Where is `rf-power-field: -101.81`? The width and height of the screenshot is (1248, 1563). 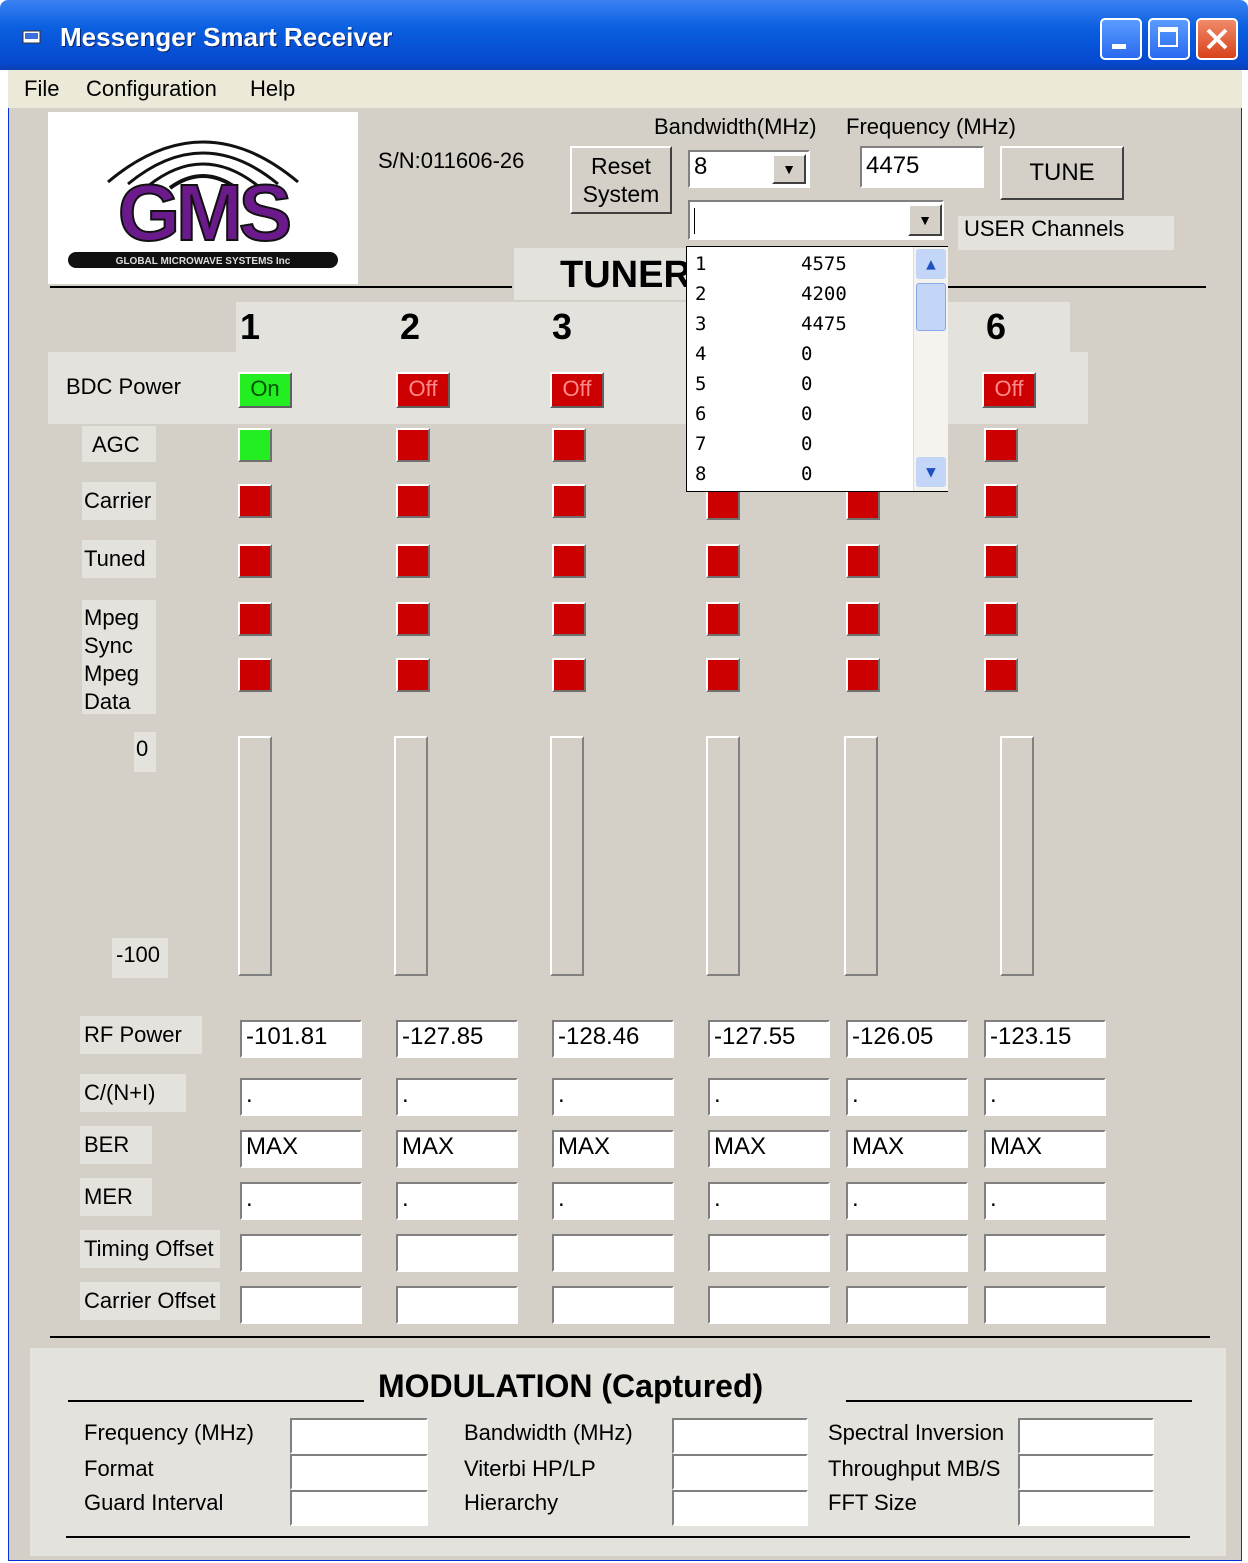 rf-power-field: -101.81 is located at coordinates (301, 1039).